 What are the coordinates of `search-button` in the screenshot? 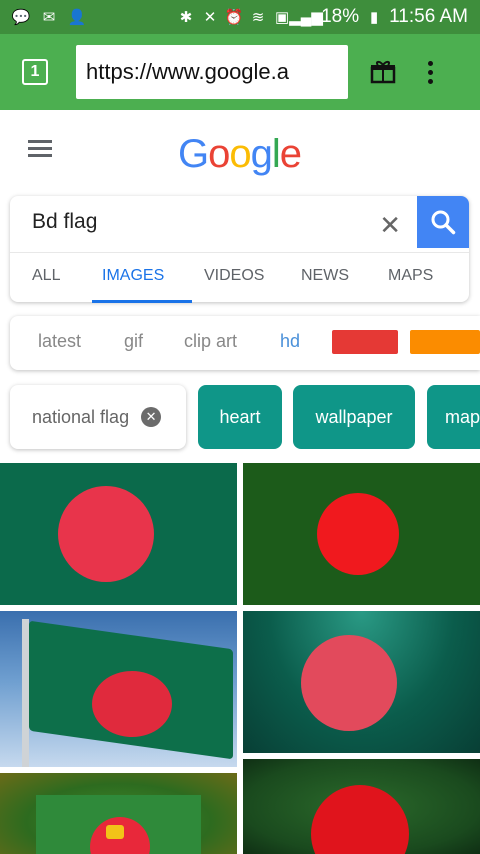 It's located at (443, 222).